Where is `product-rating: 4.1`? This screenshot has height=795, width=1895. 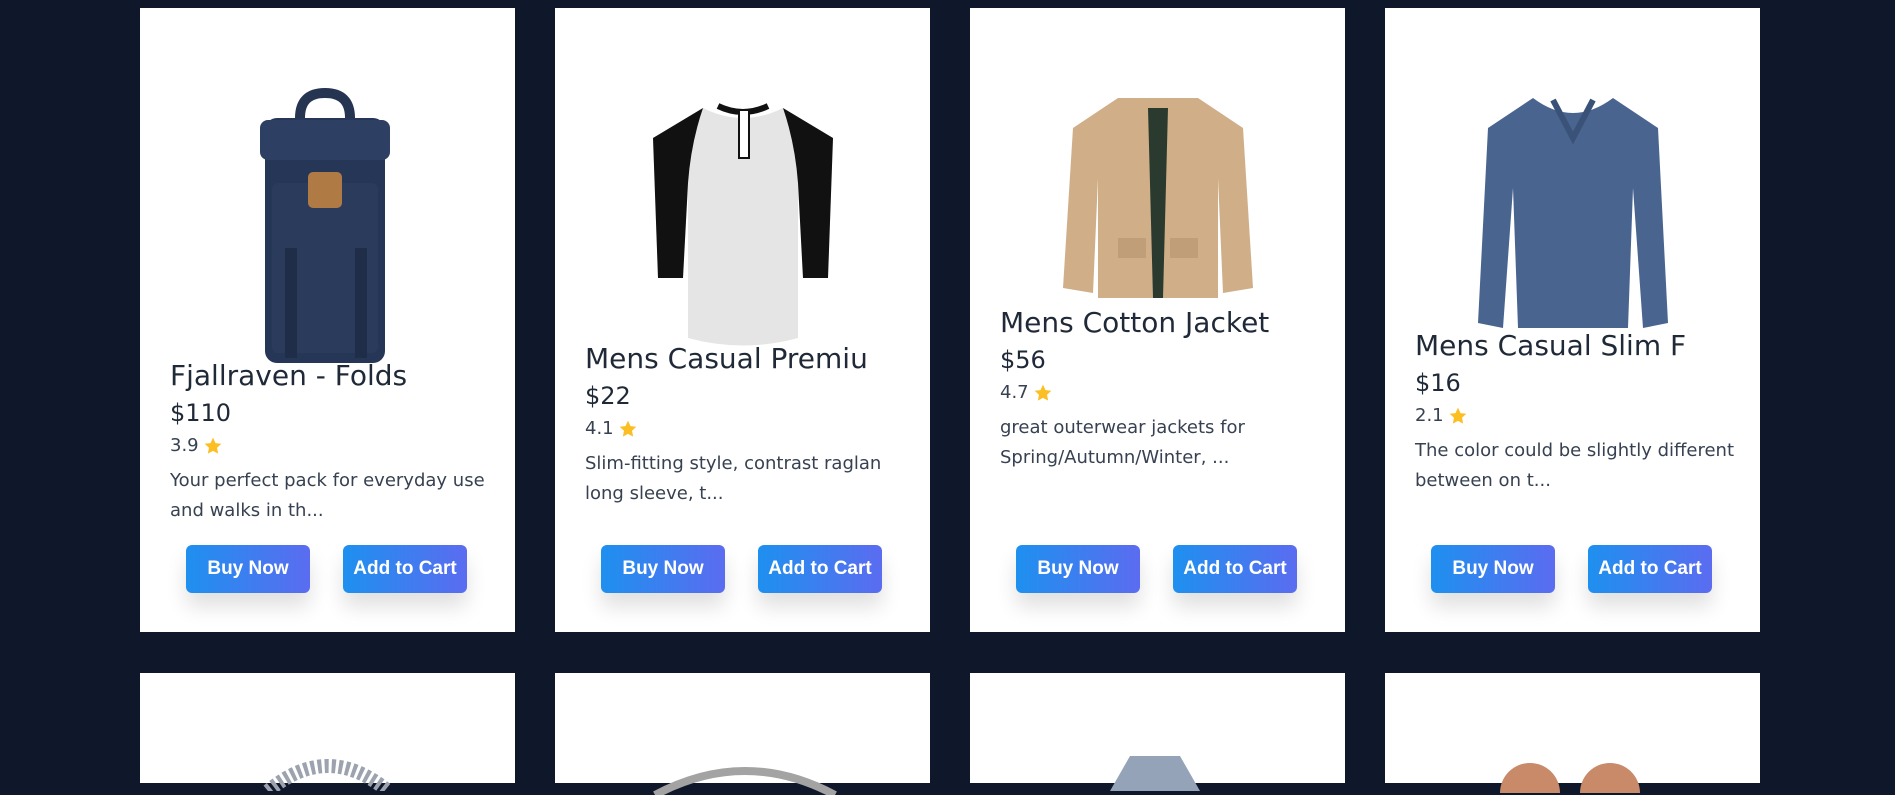
product-rating: 4.1 is located at coordinates (747, 429).